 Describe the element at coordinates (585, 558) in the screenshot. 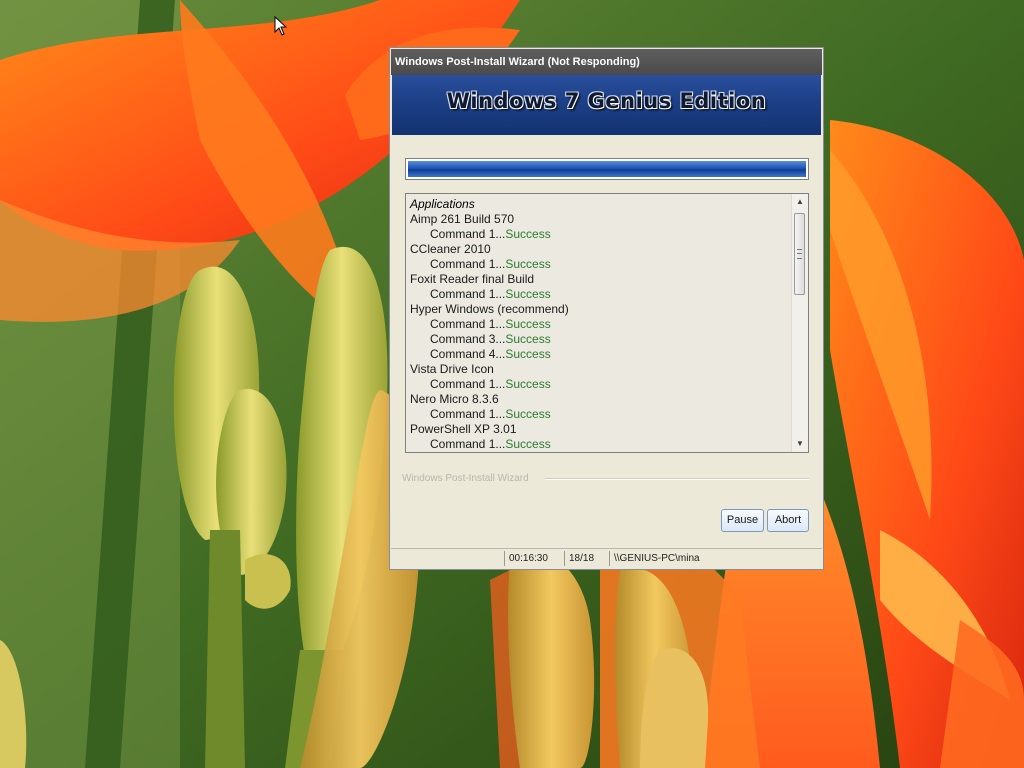

I see `item-count: 18/18` at that location.